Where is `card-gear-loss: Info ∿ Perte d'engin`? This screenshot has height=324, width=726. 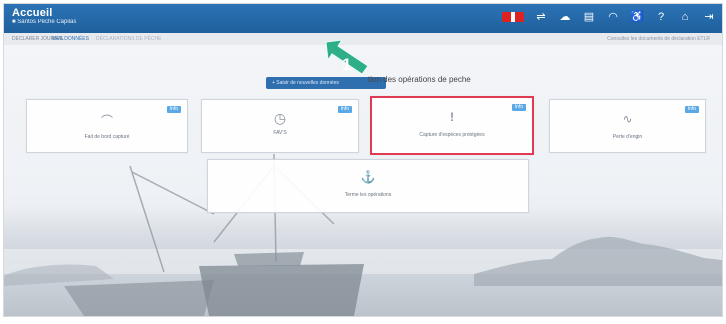
card-gear-loss: Info ∿ Perte d'engin is located at coordinates (627, 126).